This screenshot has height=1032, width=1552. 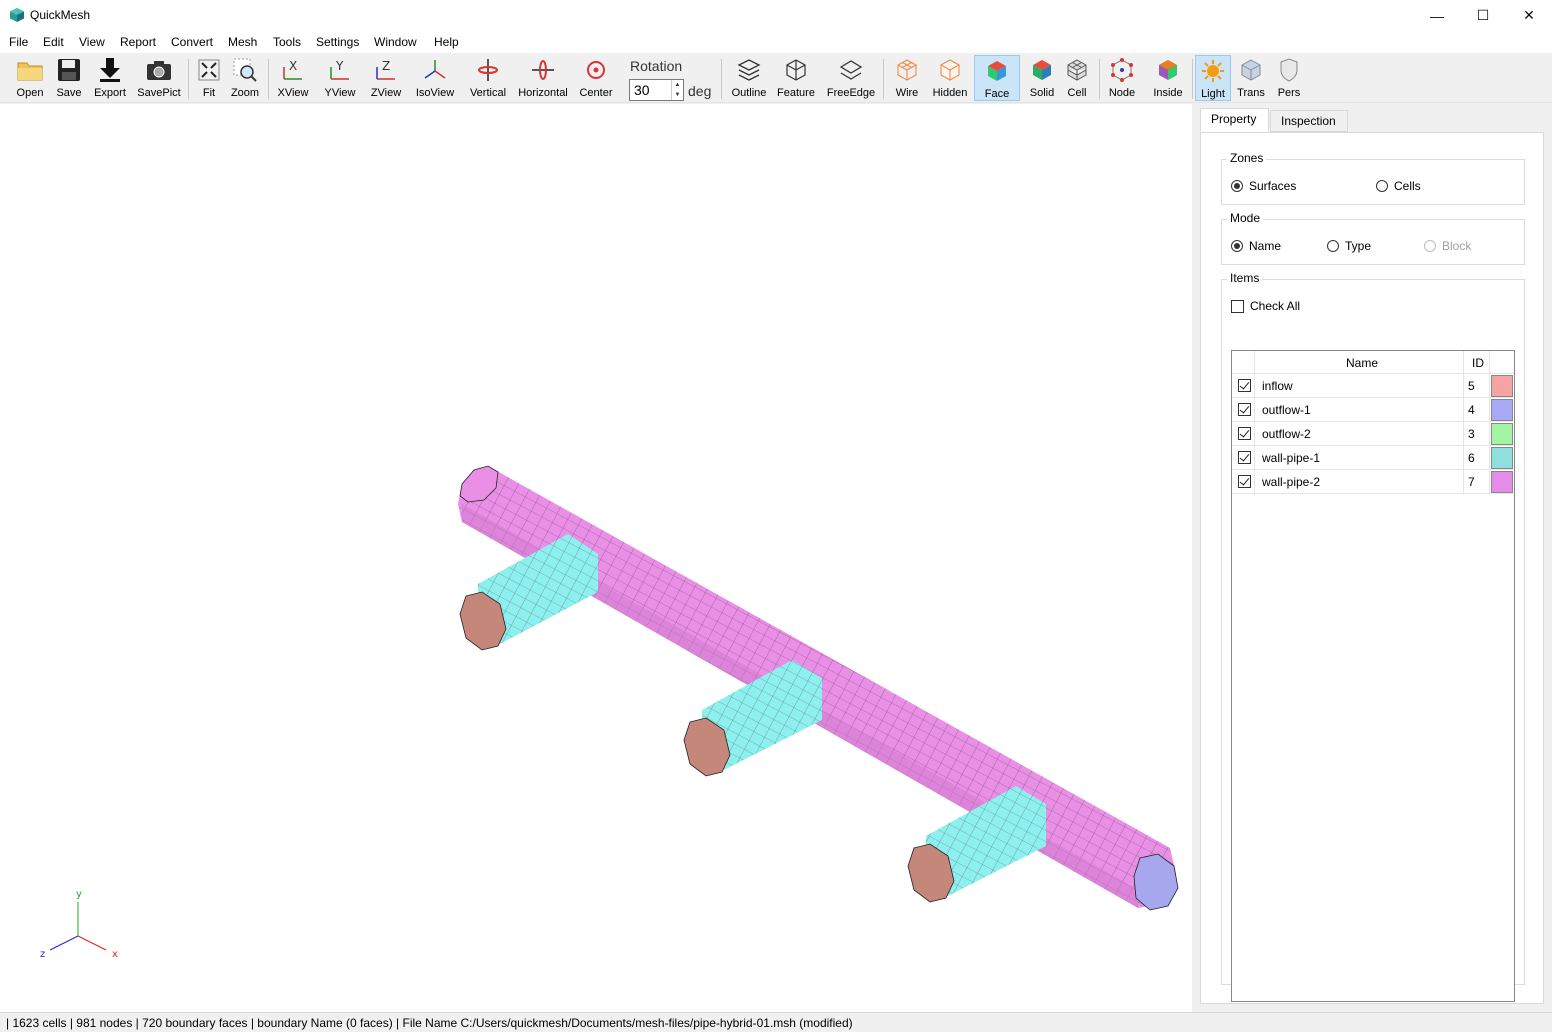 I want to click on row-name: wall-pipe-2, so click(x=1291, y=482).